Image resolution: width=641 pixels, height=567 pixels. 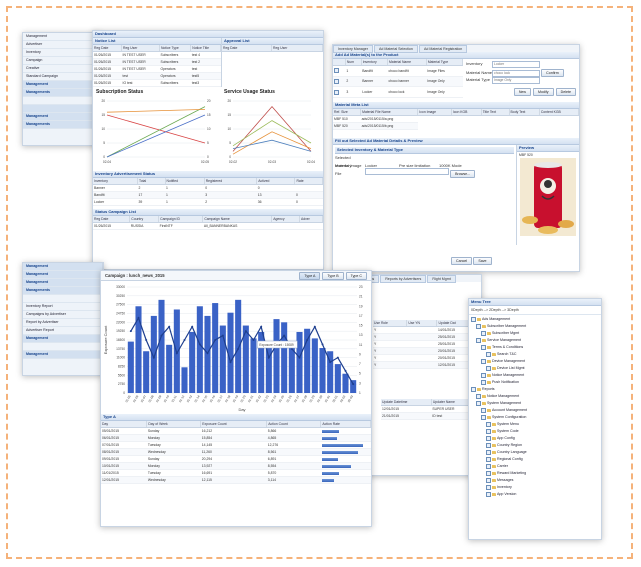 I want to click on tree-node: Reports, so click(x=535, y=389).